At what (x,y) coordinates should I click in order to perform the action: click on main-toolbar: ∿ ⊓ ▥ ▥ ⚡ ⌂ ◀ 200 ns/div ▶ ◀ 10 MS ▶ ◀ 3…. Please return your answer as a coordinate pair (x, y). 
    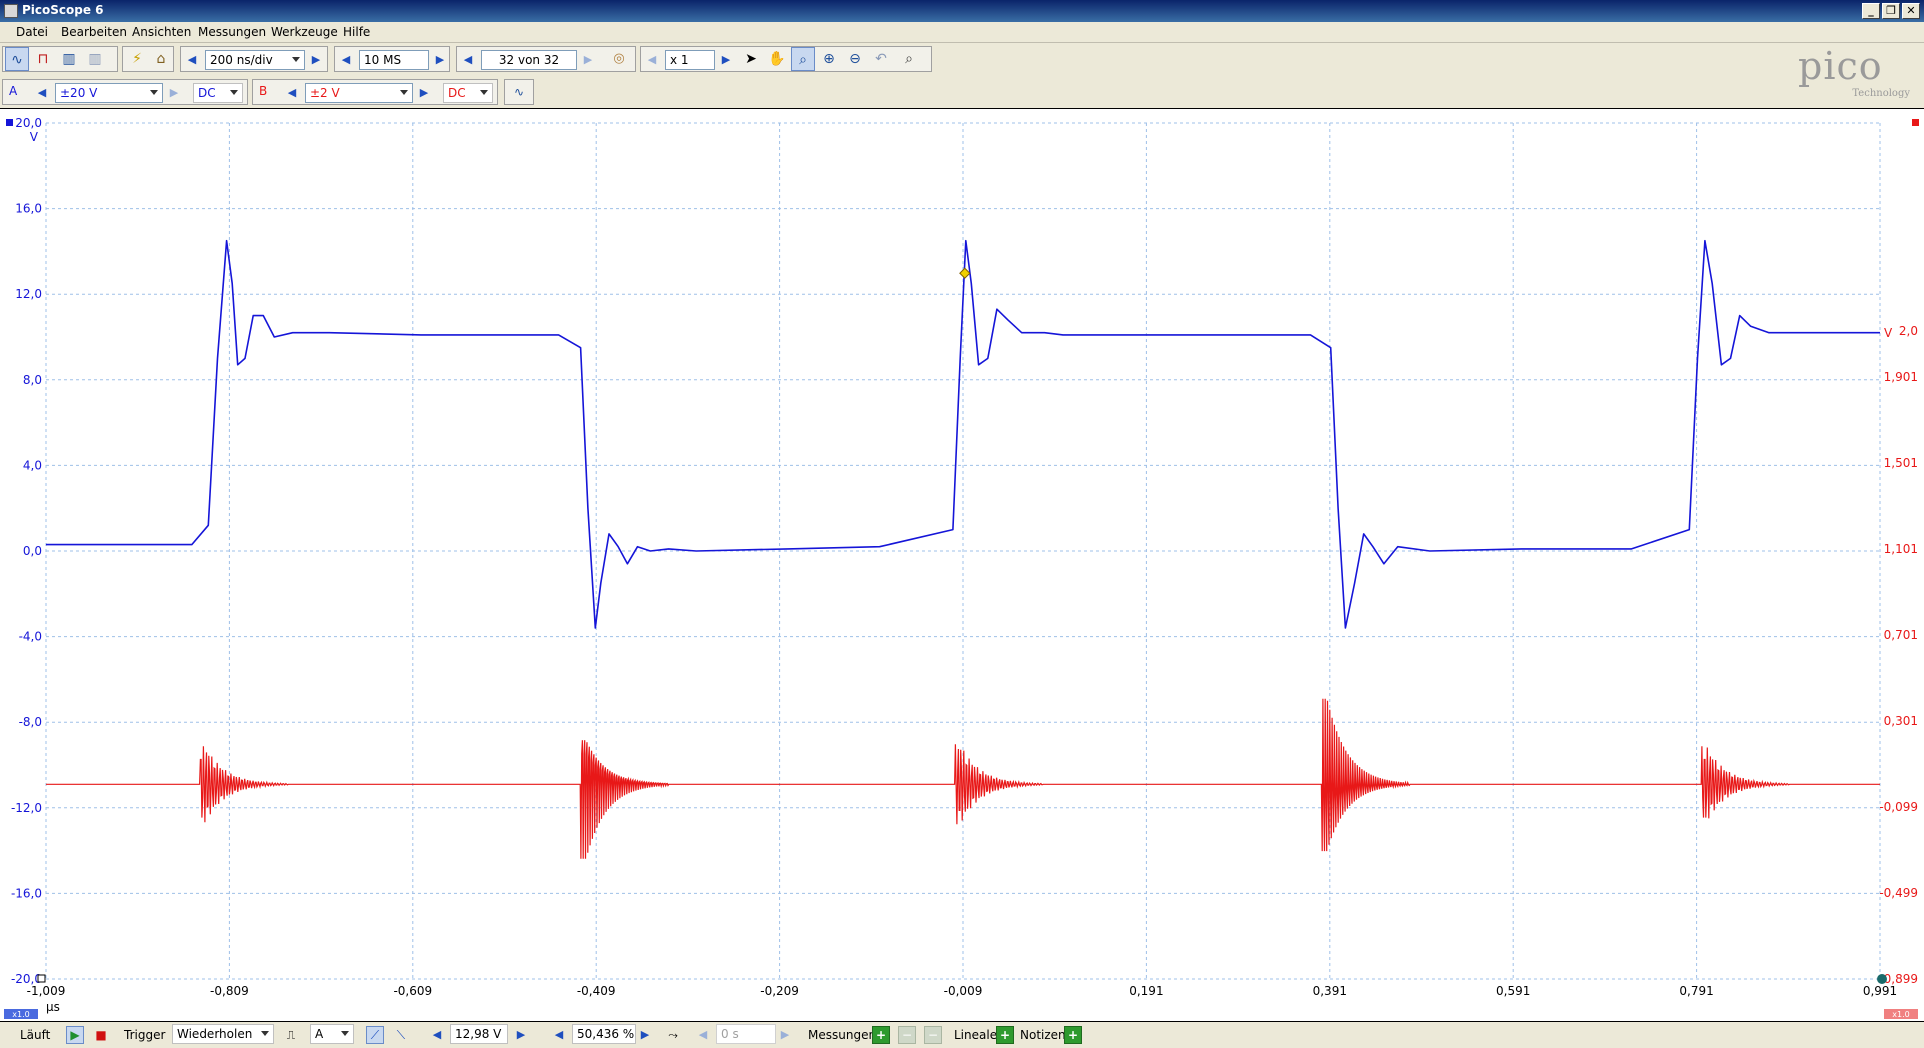
    Looking at the image, I should click on (962, 60).